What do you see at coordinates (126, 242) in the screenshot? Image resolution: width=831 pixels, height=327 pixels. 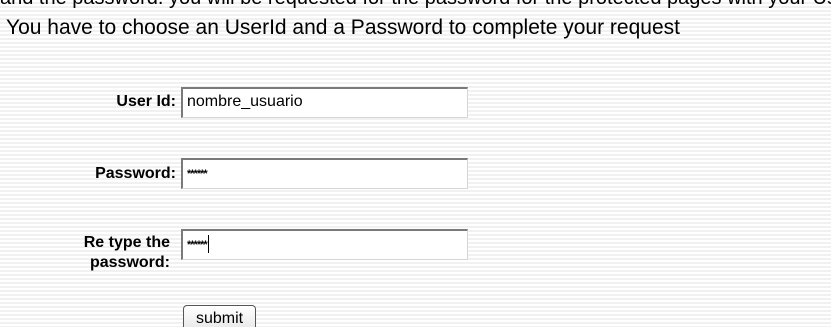 I see `retype-label-line1: Re type the` at bounding box center [126, 242].